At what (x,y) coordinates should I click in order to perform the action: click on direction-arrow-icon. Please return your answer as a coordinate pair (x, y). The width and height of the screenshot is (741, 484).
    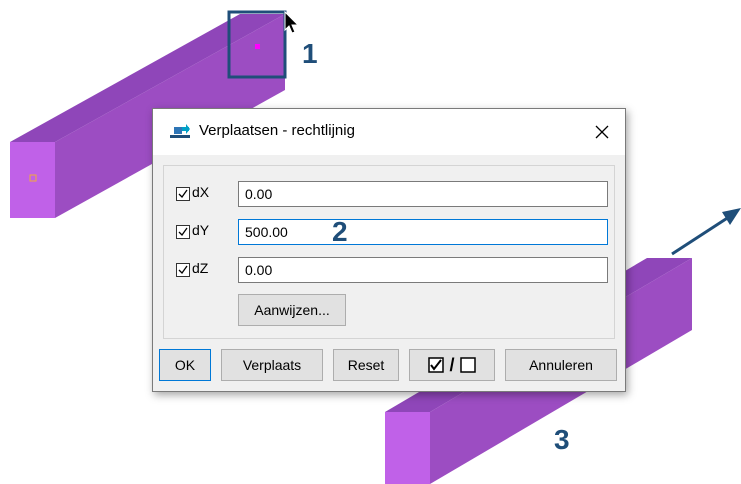
    Looking at the image, I should click on (706, 232).